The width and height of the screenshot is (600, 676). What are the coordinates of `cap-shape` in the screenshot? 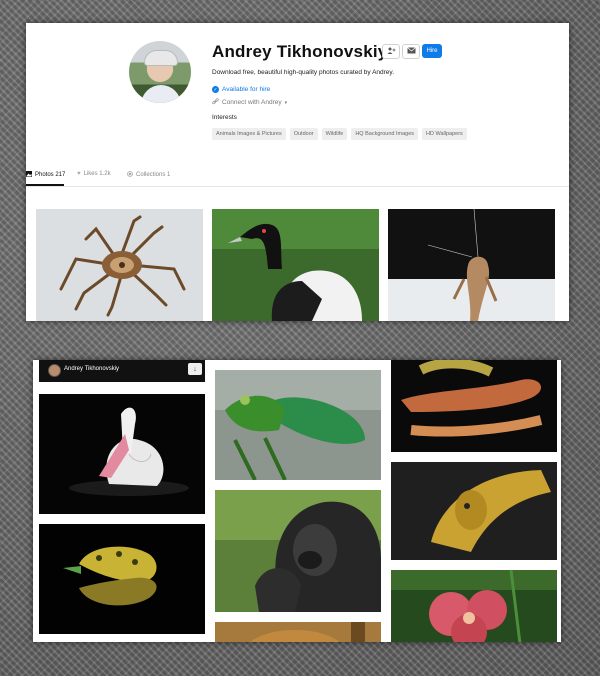 It's located at (161, 58).